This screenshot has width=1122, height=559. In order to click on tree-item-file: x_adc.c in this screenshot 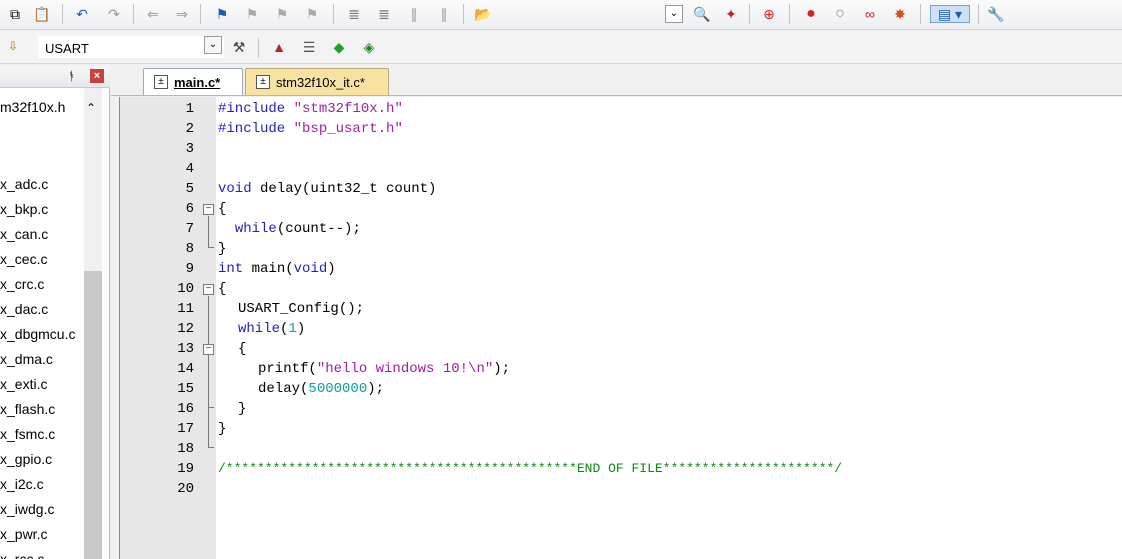, I will do `click(24, 184)`.